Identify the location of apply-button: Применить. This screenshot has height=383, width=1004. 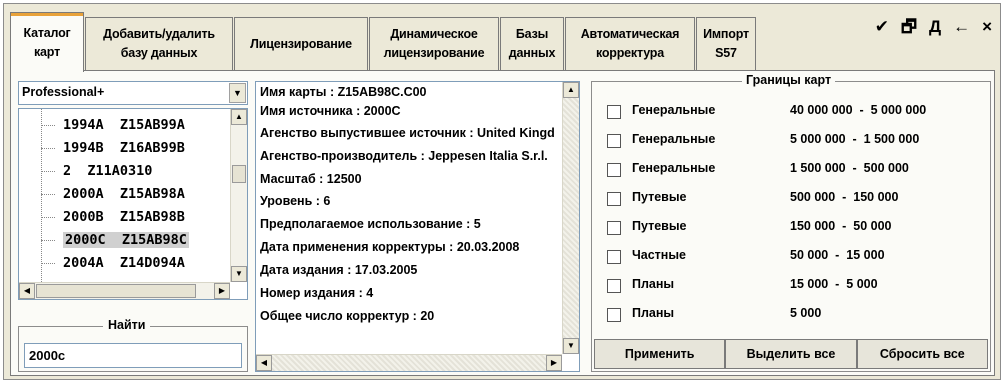
(660, 354).